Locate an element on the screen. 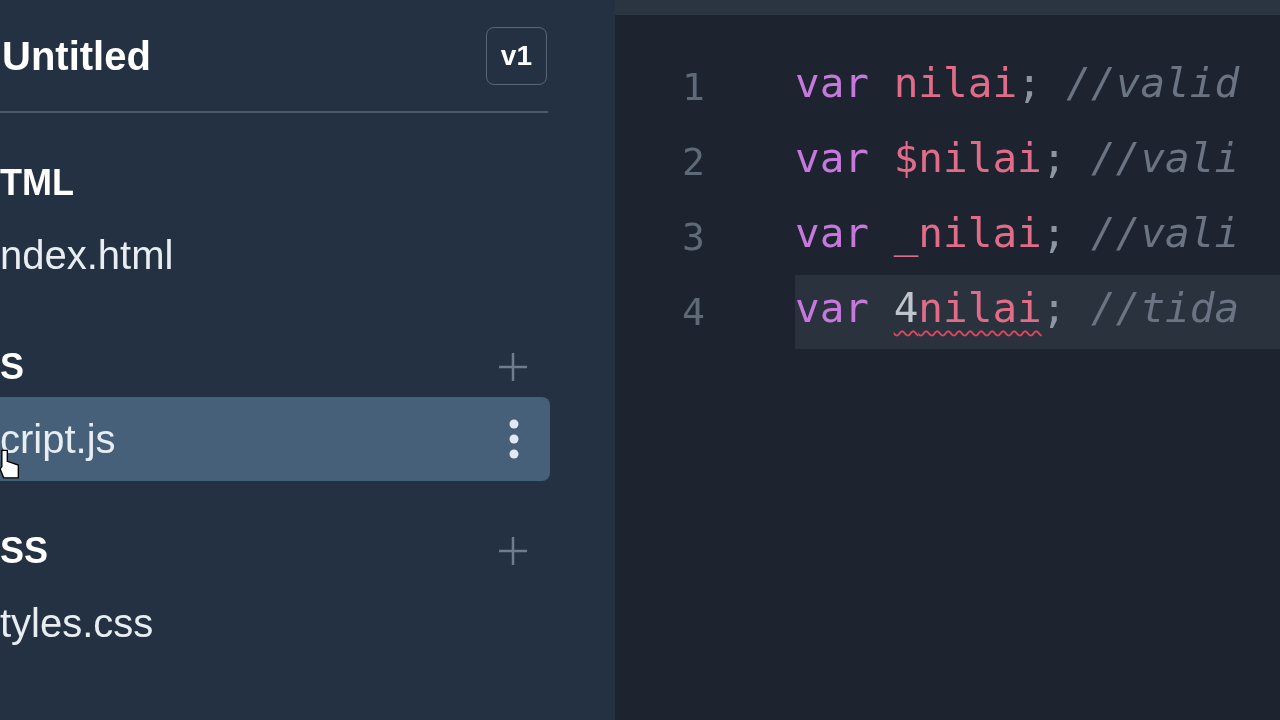 This screenshot has width=1280, height=720. line-number: 1 is located at coordinates (693, 86).